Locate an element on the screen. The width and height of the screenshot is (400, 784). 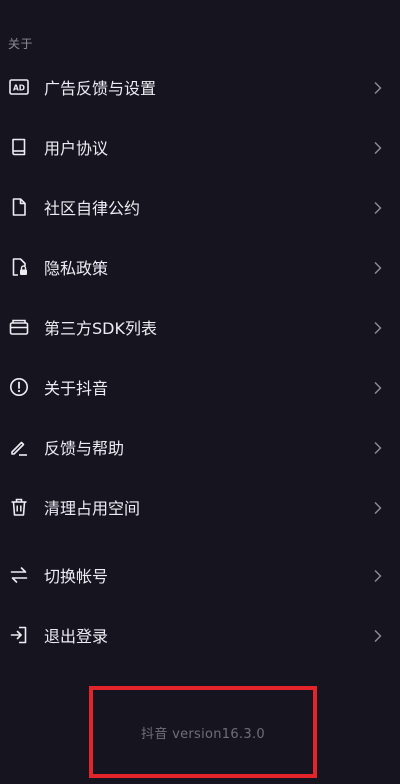
svg-text: AD is located at coordinates (19, 87).